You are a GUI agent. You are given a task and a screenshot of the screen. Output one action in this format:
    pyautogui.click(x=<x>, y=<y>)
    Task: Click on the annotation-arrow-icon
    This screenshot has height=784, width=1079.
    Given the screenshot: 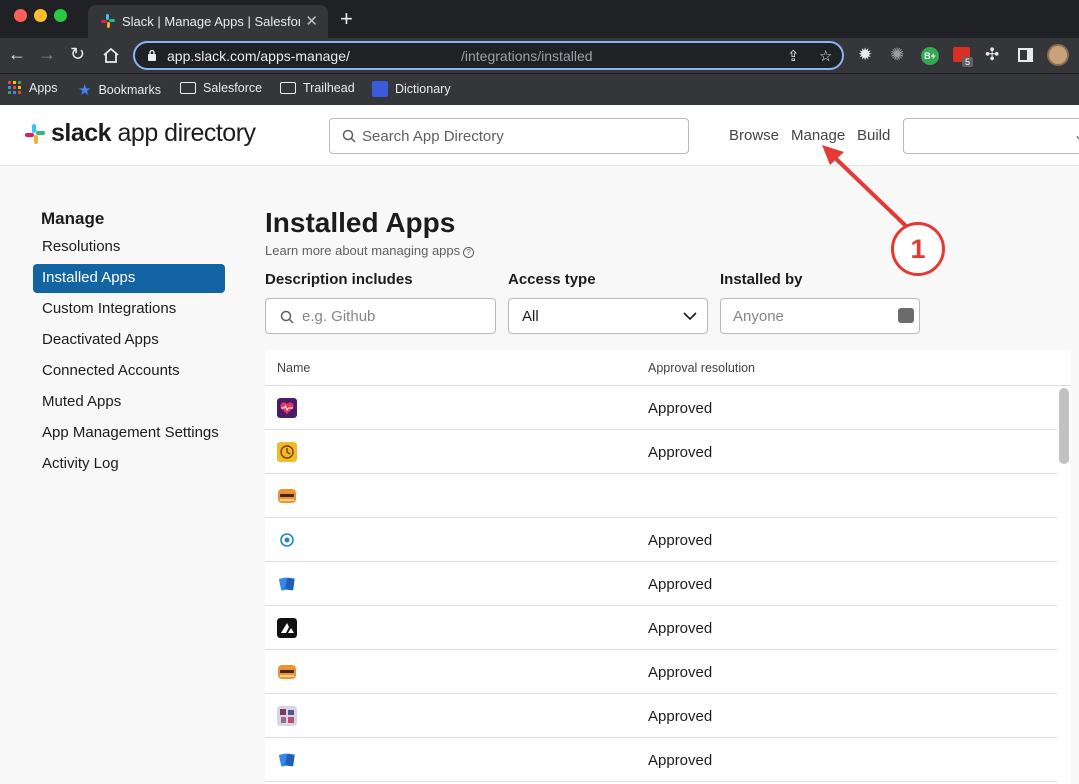 What is the action you would take?
    pyautogui.click(x=865, y=186)
    